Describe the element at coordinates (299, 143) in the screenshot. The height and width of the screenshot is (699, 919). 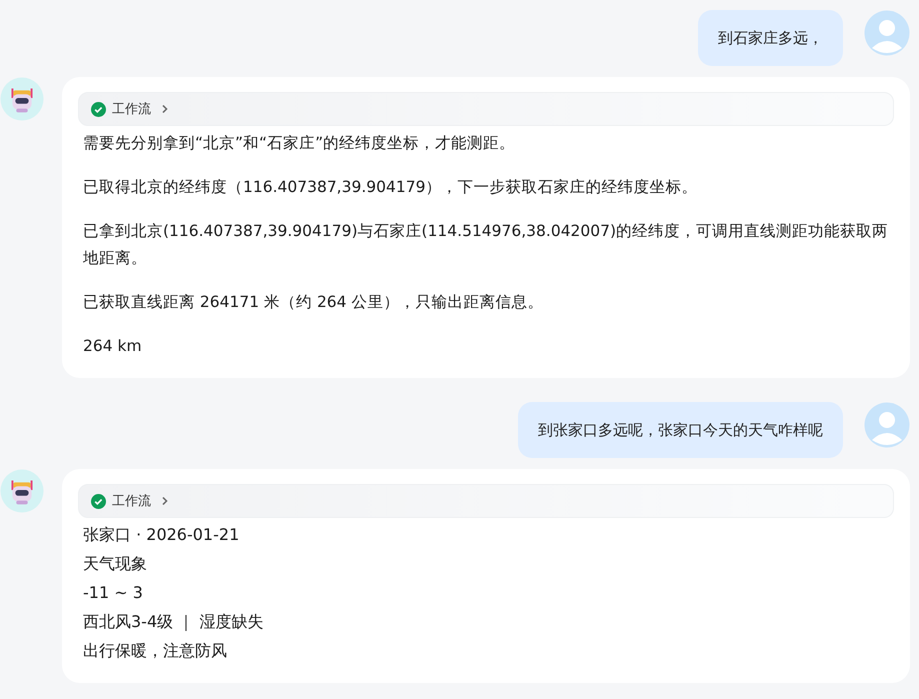
I see `message-paragraph: 需要先分别拿到“北京”和“石家庄”的经纬度坐标，才能测距。` at that location.